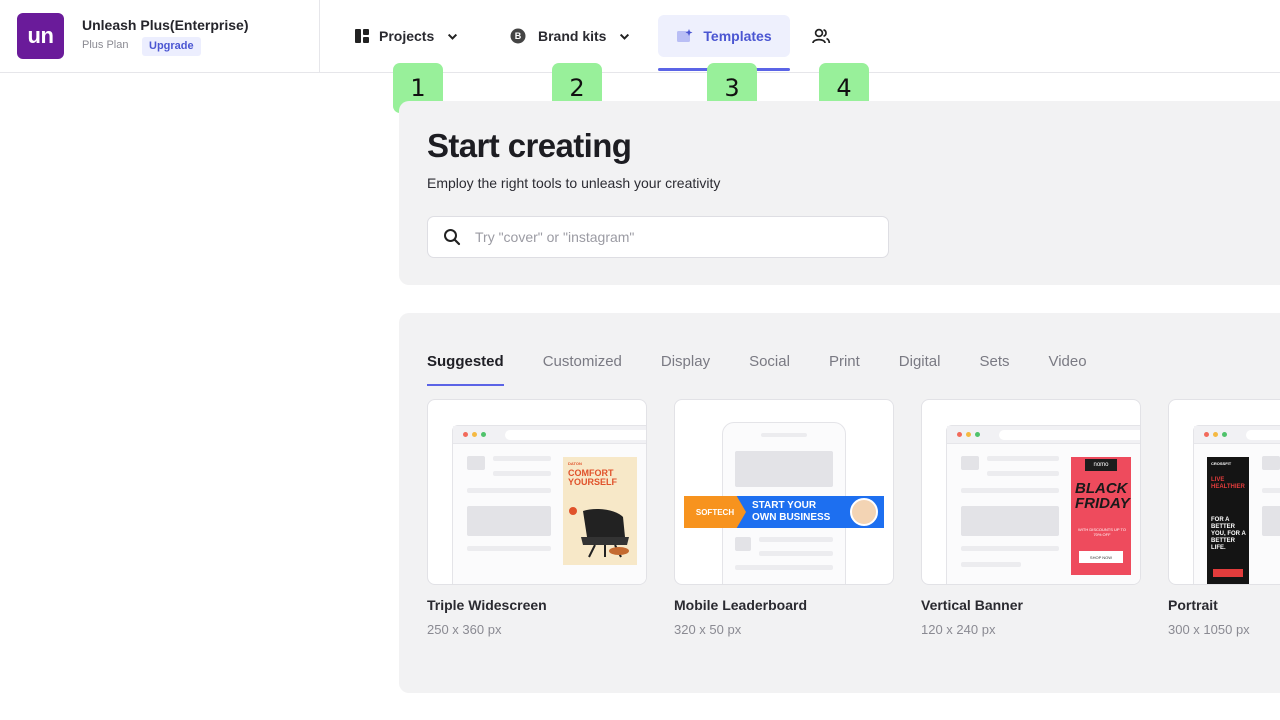 The height and width of the screenshot is (720, 1280). Describe the element at coordinates (1221, 463) in the screenshot. I see `ad-brand: CROSSFIT` at that location.